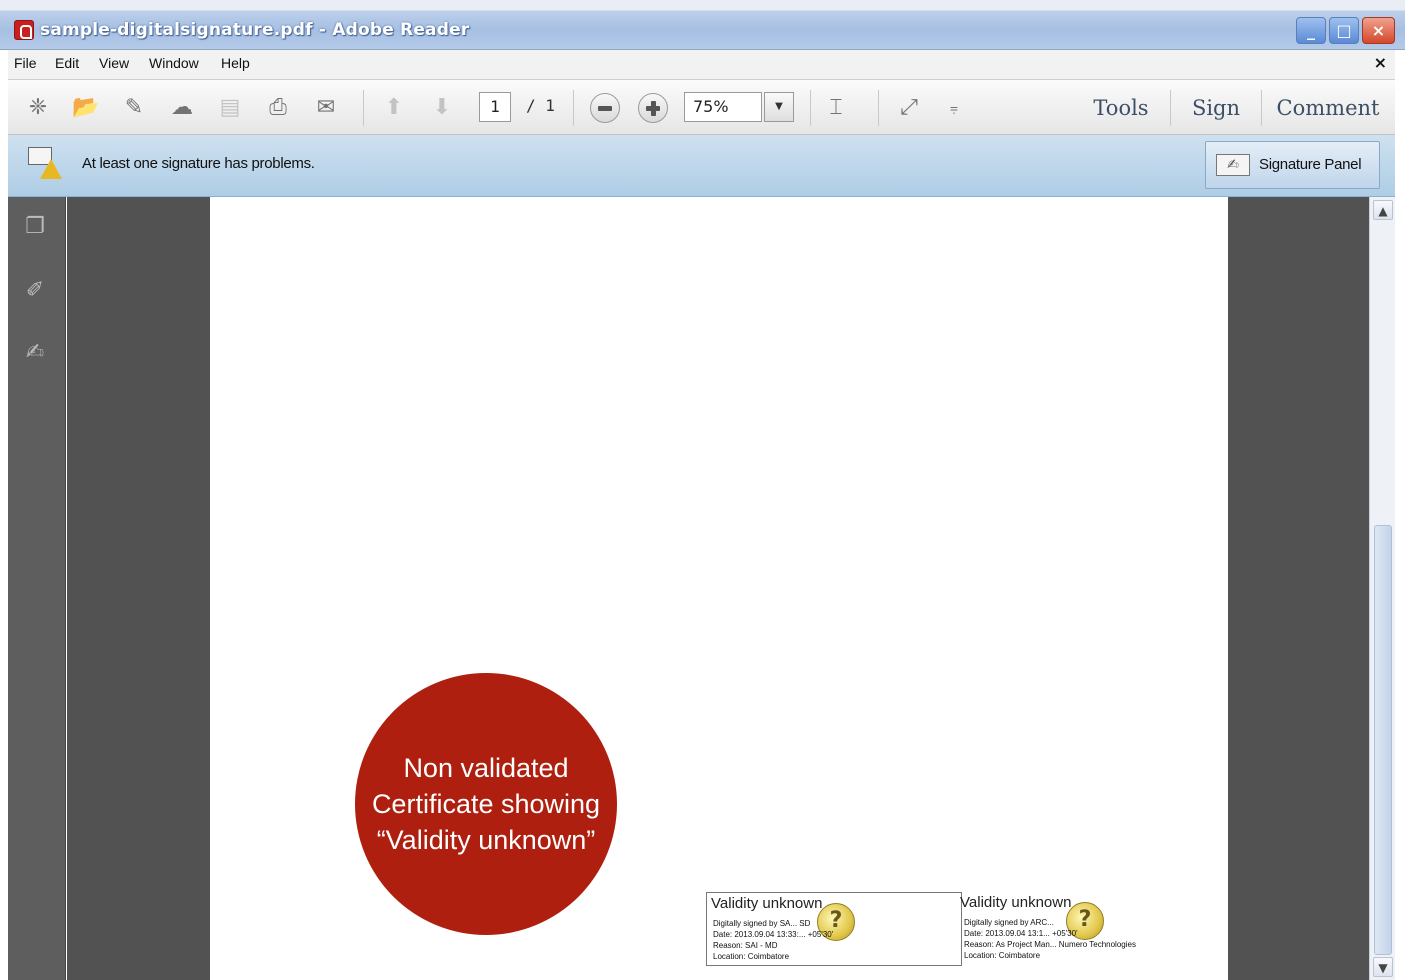  What do you see at coordinates (442, 108) in the screenshot?
I see `next-page-icon: ⬇` at bounding box center [442, 108].